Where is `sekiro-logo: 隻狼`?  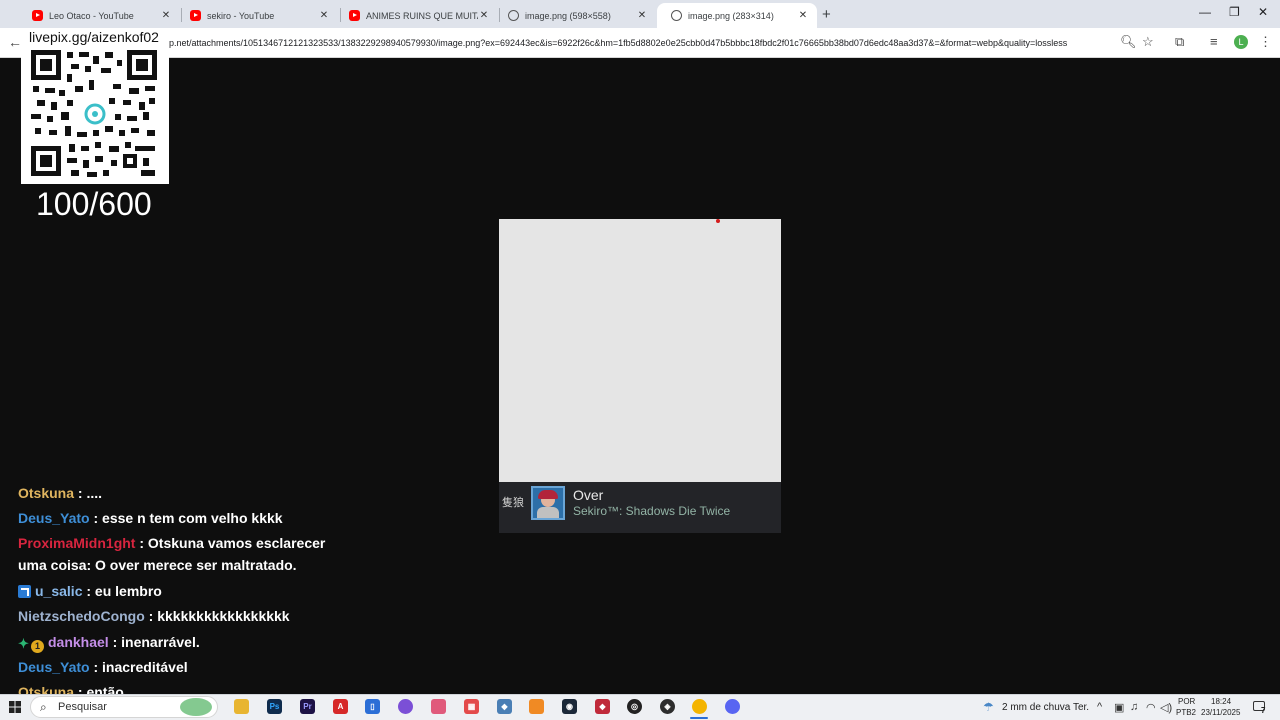 sekiro-logo: 隻狼 is located at coordinates (513, 502).